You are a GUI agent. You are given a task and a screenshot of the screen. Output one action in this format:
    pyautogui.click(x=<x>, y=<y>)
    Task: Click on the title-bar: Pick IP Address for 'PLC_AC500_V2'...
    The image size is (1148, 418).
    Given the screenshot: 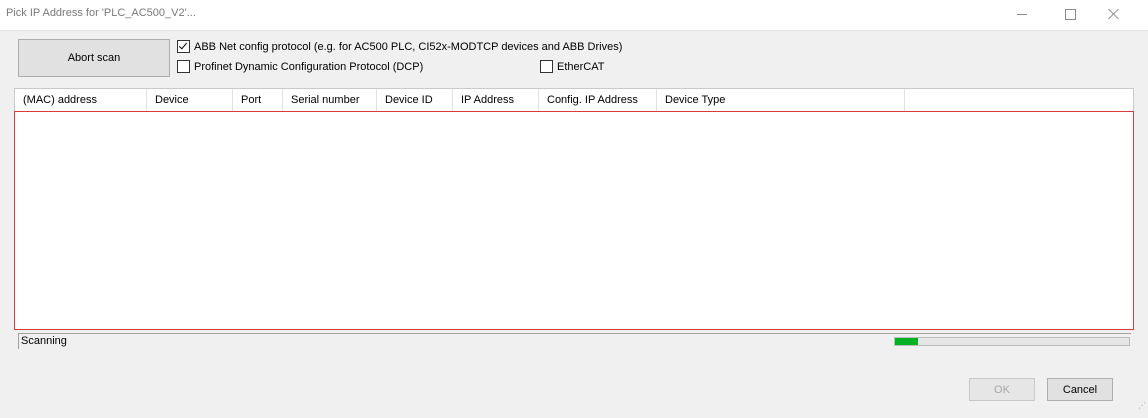 What is the action you would take?
    pyautogui.click(x=574, y=15)
    